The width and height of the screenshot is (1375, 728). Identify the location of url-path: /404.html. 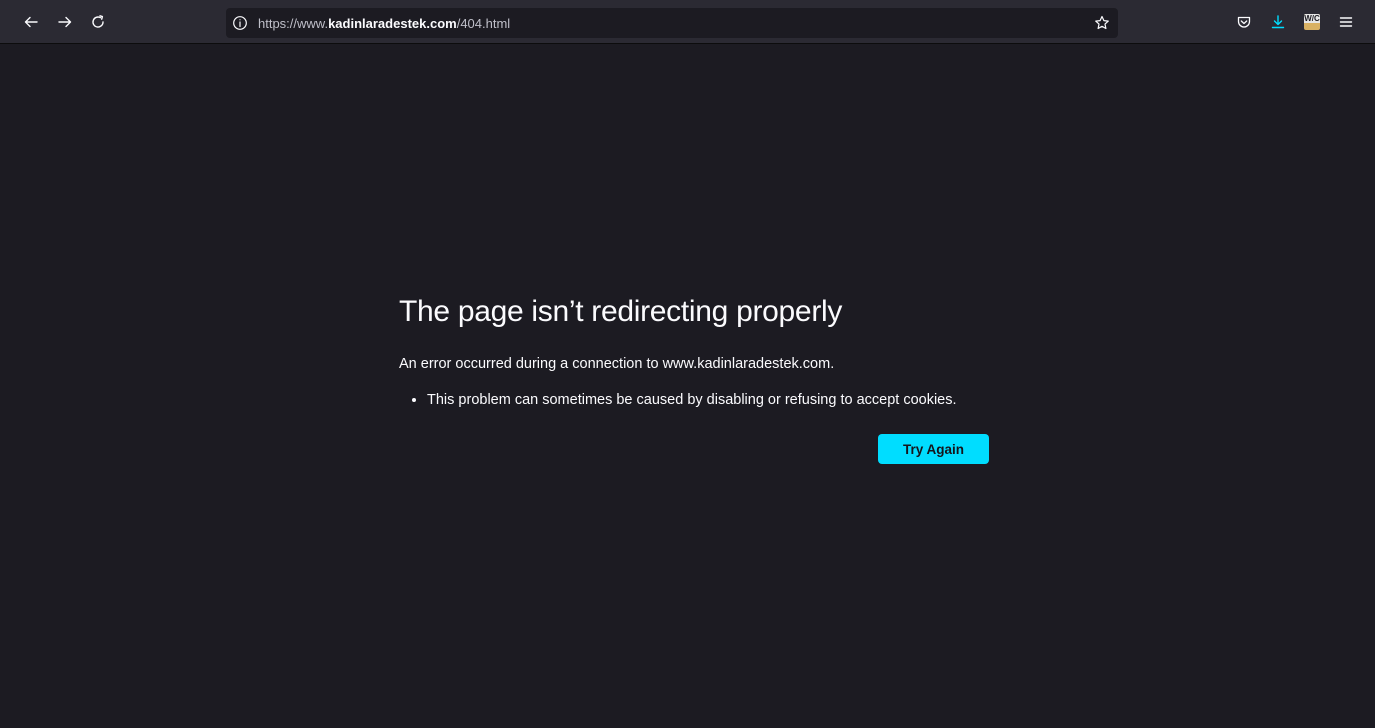
(483, 23).